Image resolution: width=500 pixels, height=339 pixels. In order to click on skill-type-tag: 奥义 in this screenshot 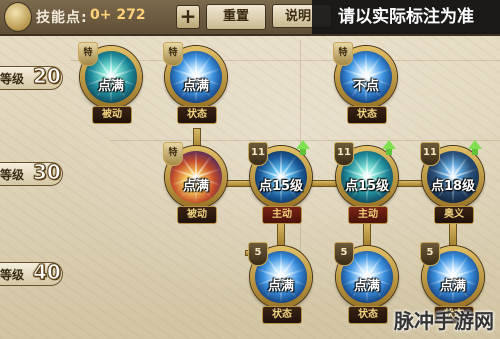, I will do `click(454, 215)`.